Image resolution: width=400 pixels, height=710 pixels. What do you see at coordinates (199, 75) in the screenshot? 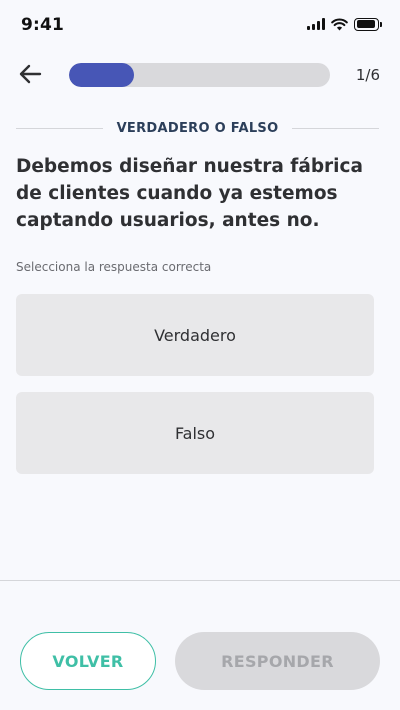
I see `progress-bar` at bounding box center [199, 75].